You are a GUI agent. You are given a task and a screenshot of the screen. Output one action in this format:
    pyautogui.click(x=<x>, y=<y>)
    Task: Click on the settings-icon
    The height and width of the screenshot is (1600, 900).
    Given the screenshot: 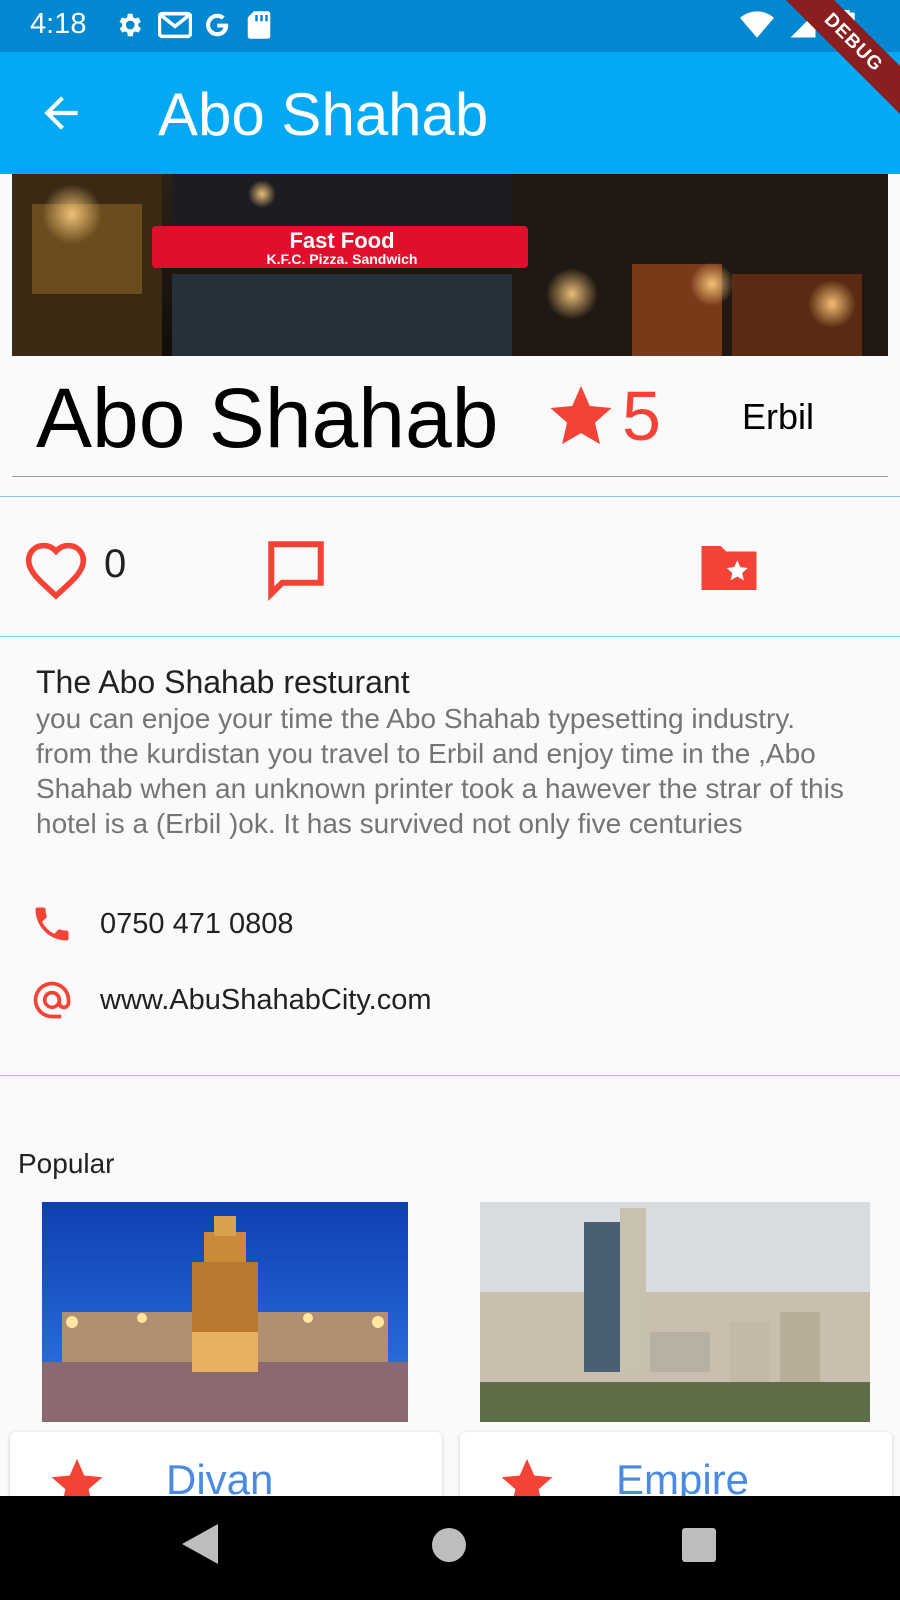 What is the action you would take?
    pyautogui.click(x=129, y=25)
    